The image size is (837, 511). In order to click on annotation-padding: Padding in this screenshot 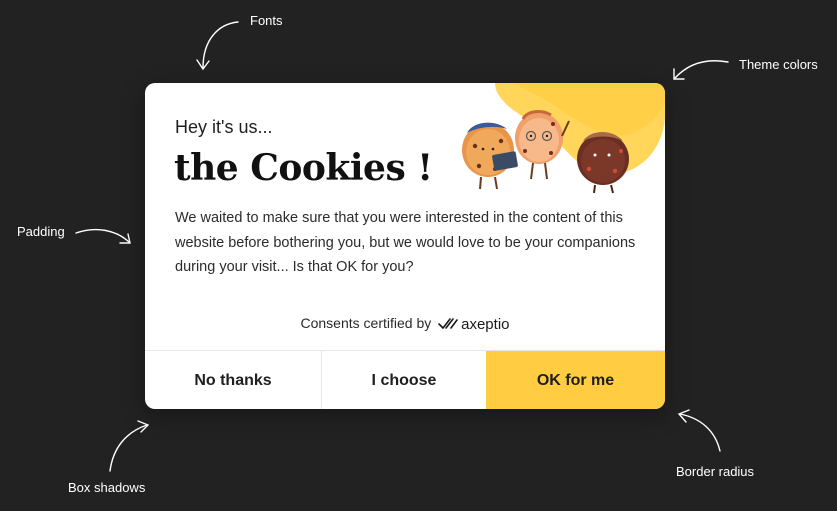, I will do `click(41, 231)`.